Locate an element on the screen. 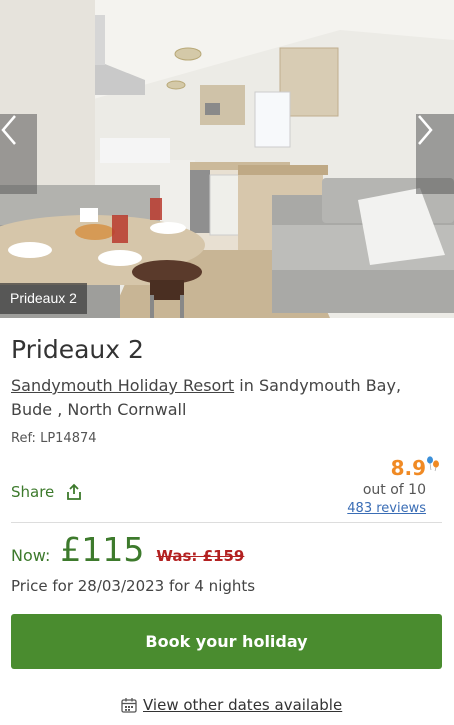 This screenshot has width=454, height=725. now-label: Now: is located at coordinates (31, 555).